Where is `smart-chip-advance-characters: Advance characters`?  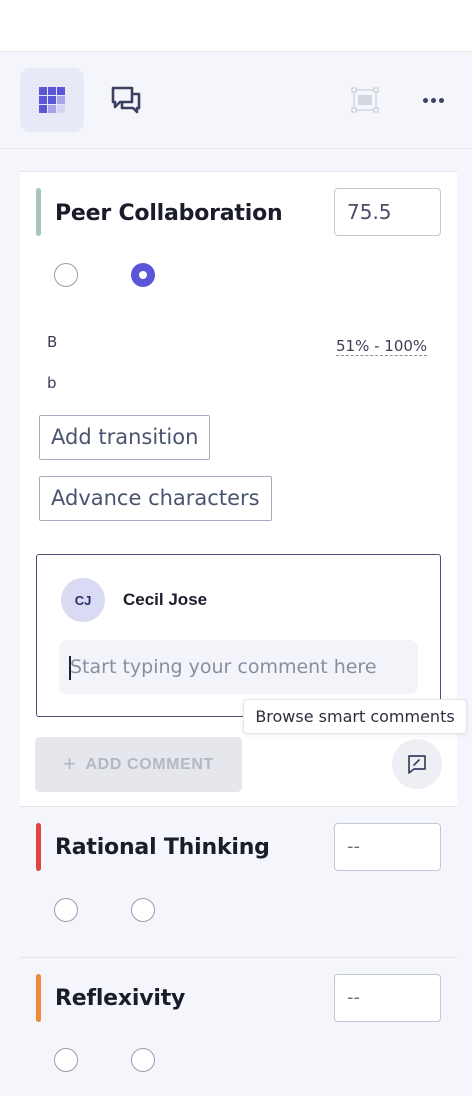
smart-chip-advance-characters: Advance characters is located at coordinates (155, 498).